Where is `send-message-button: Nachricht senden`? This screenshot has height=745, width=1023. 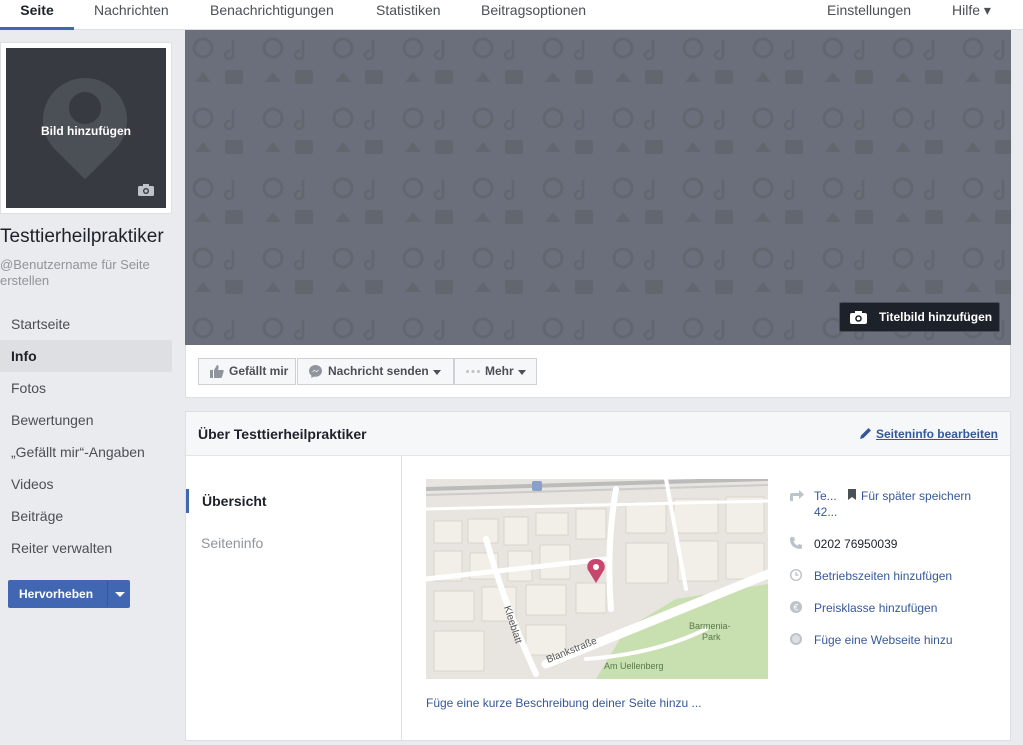
send-message-button: Nachricht senden is located at coordinates (375, 371).